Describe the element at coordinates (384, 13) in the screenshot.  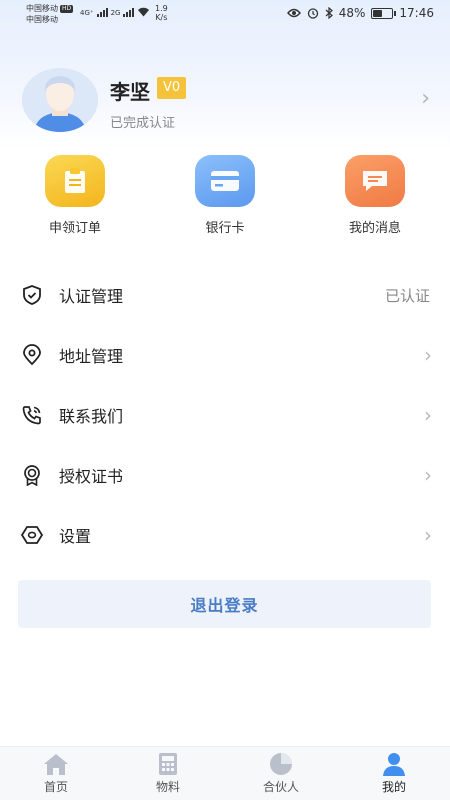
I see `battery-icon` at that location.